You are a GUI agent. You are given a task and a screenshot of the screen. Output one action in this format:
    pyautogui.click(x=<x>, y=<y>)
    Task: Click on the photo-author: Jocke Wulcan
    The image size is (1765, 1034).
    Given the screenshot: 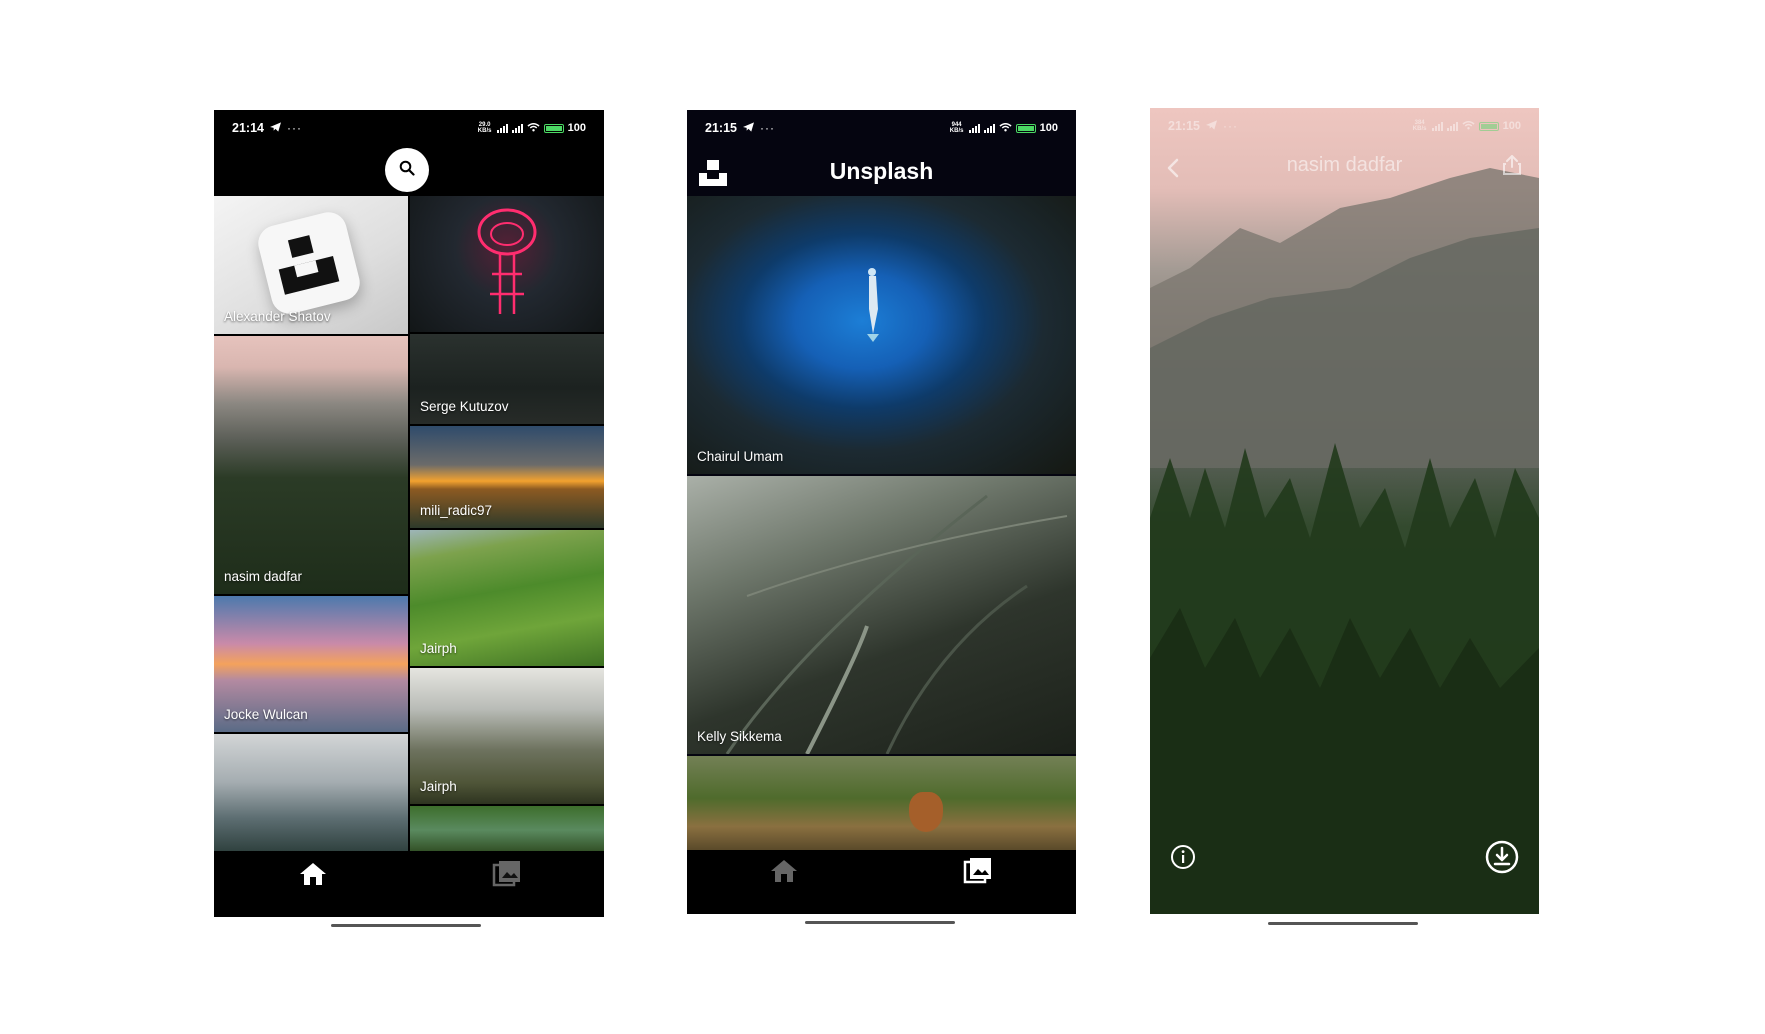 What is the action you would take?
    pyautogui.click(x=266, y=714)
    